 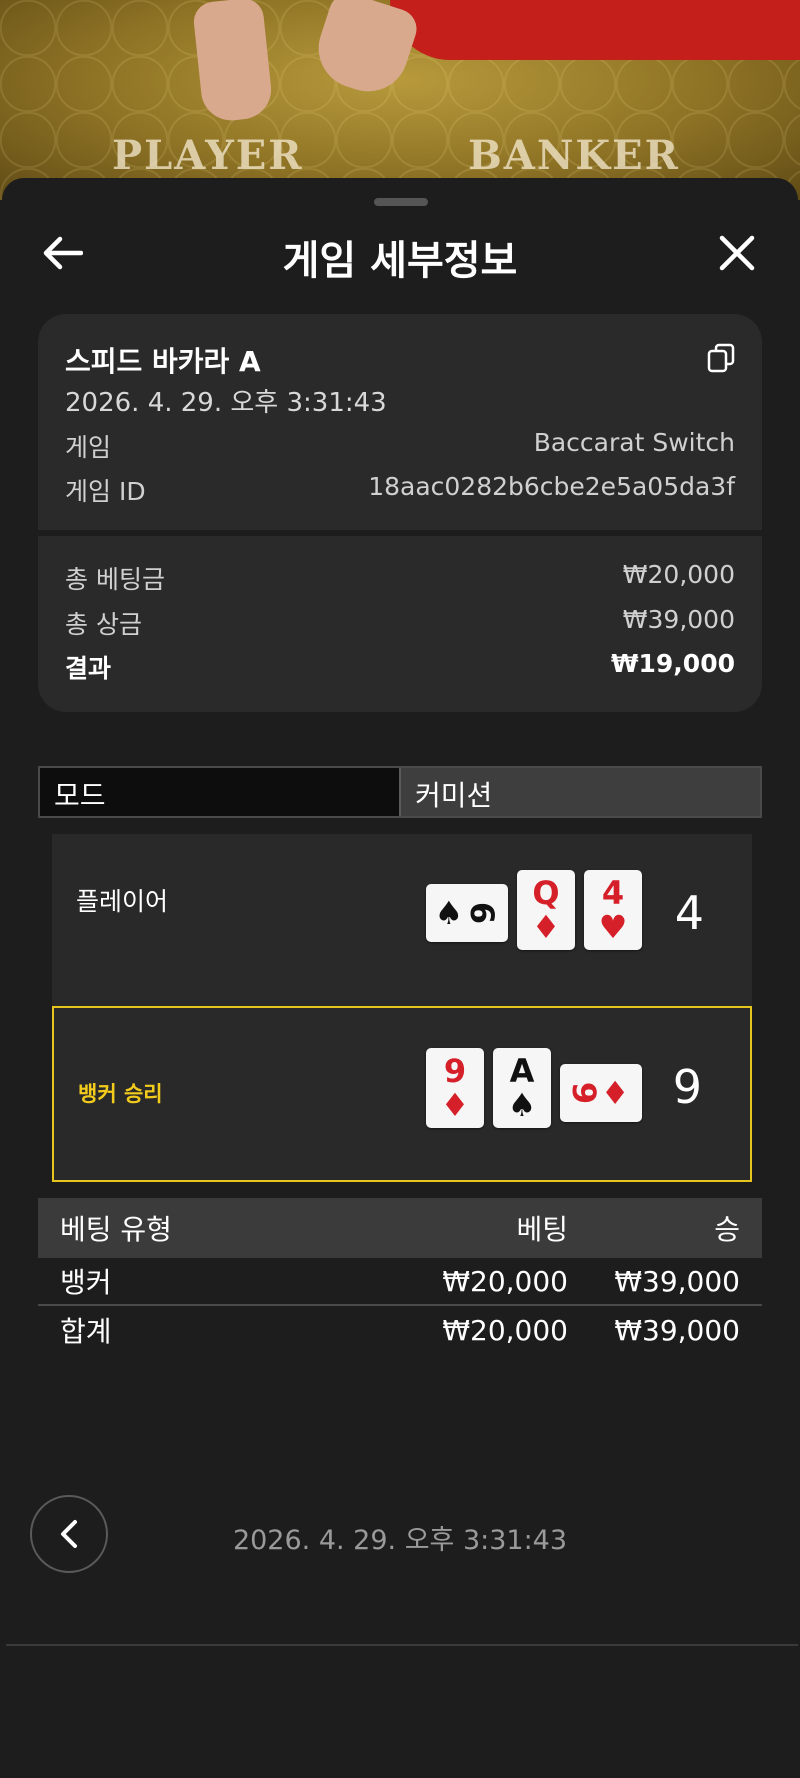 I want to click on card-rank: Q, so click(x=546, y=893).